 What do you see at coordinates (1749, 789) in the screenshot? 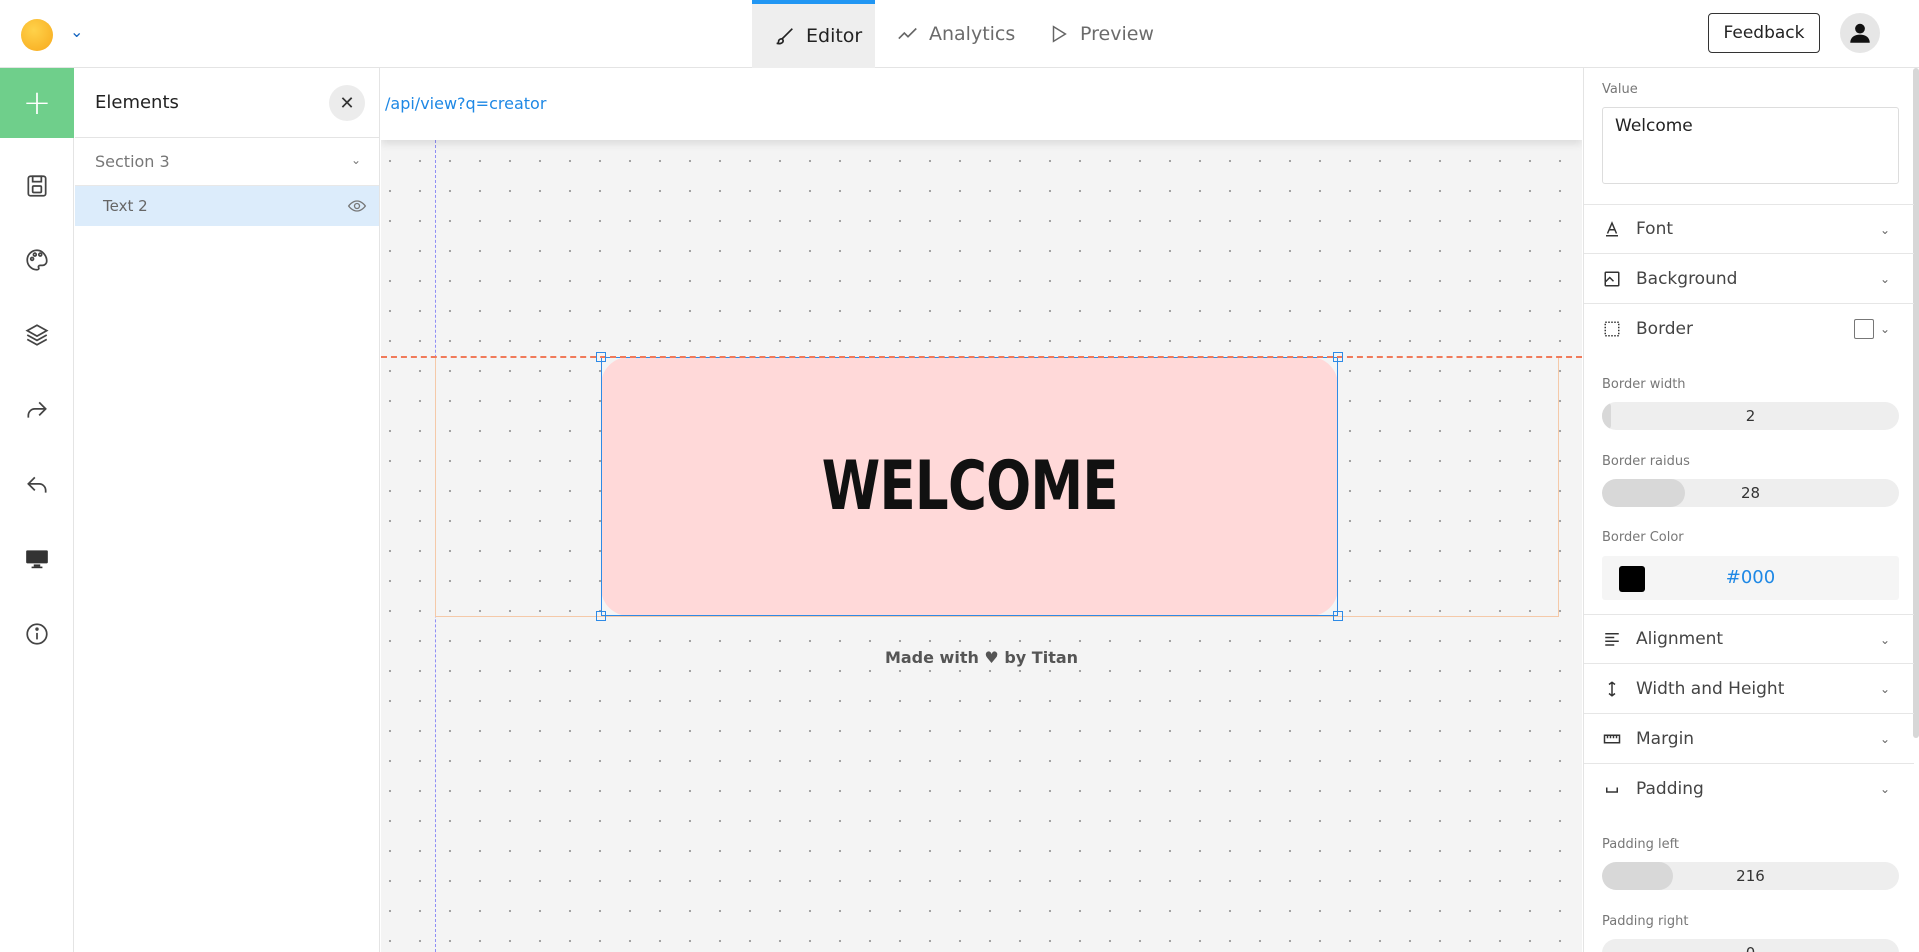
I see `padding-row: Padding ⌄` at bounding box center [1749, 789].